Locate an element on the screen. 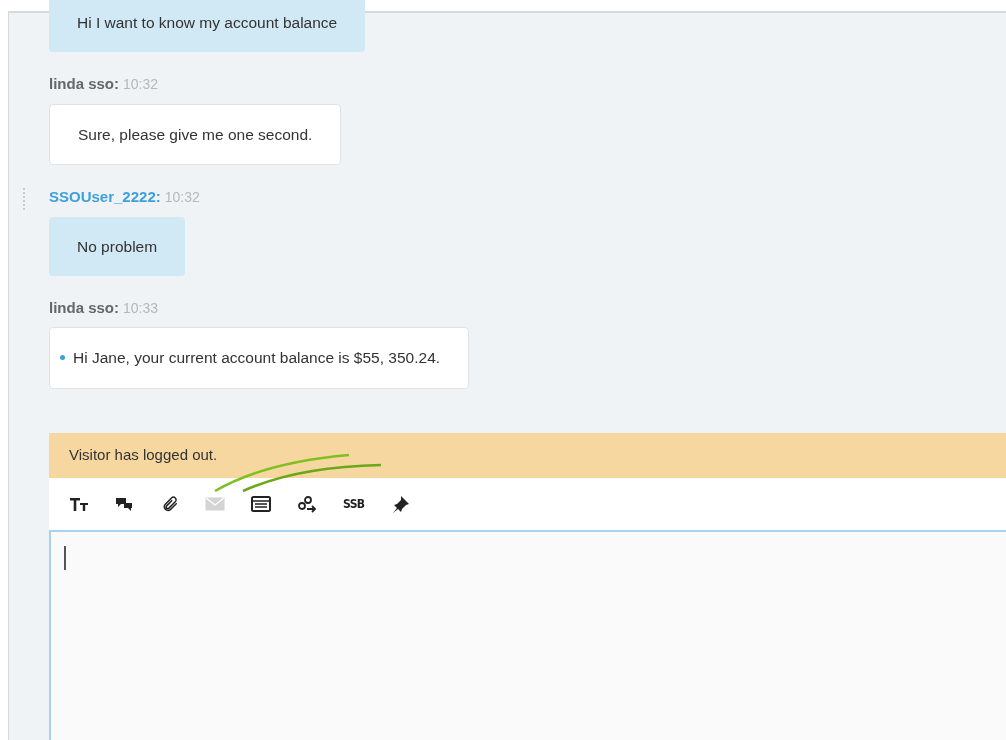  text-cursor is located at coordinates (65, 557).